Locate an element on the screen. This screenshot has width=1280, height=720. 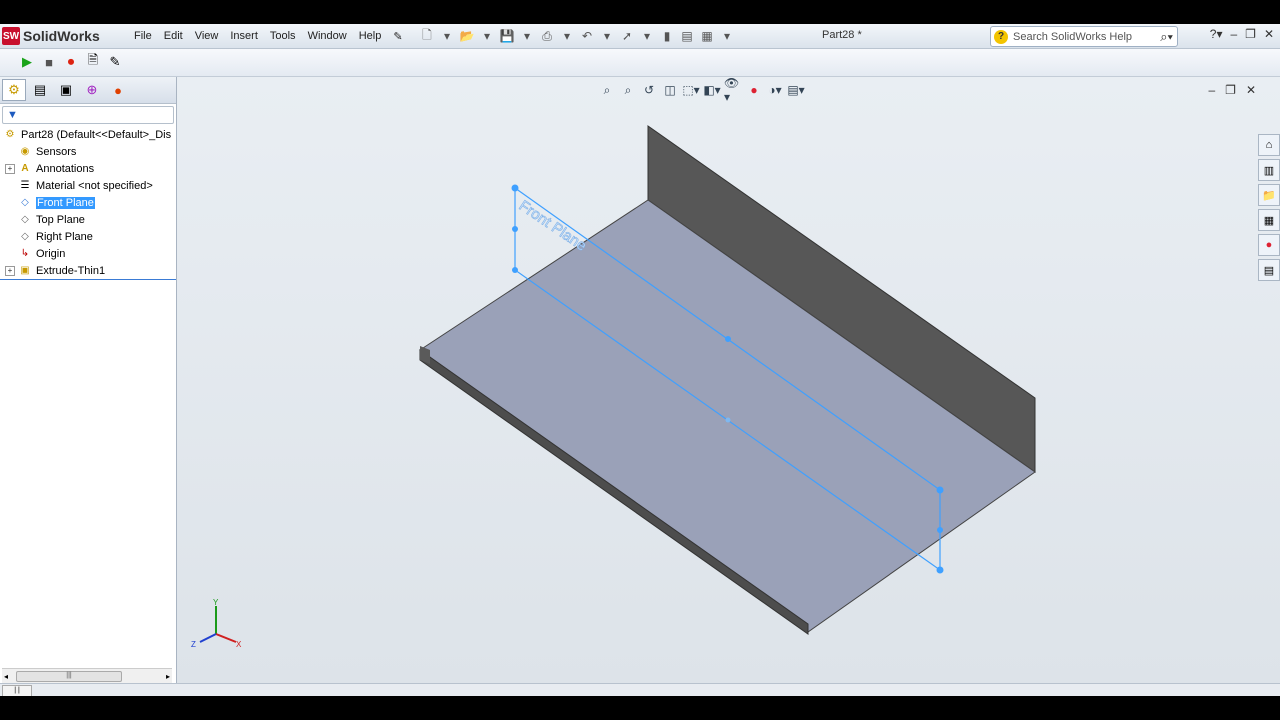
status-bar-toggle-button: | | is located at coordinates (17, 690).